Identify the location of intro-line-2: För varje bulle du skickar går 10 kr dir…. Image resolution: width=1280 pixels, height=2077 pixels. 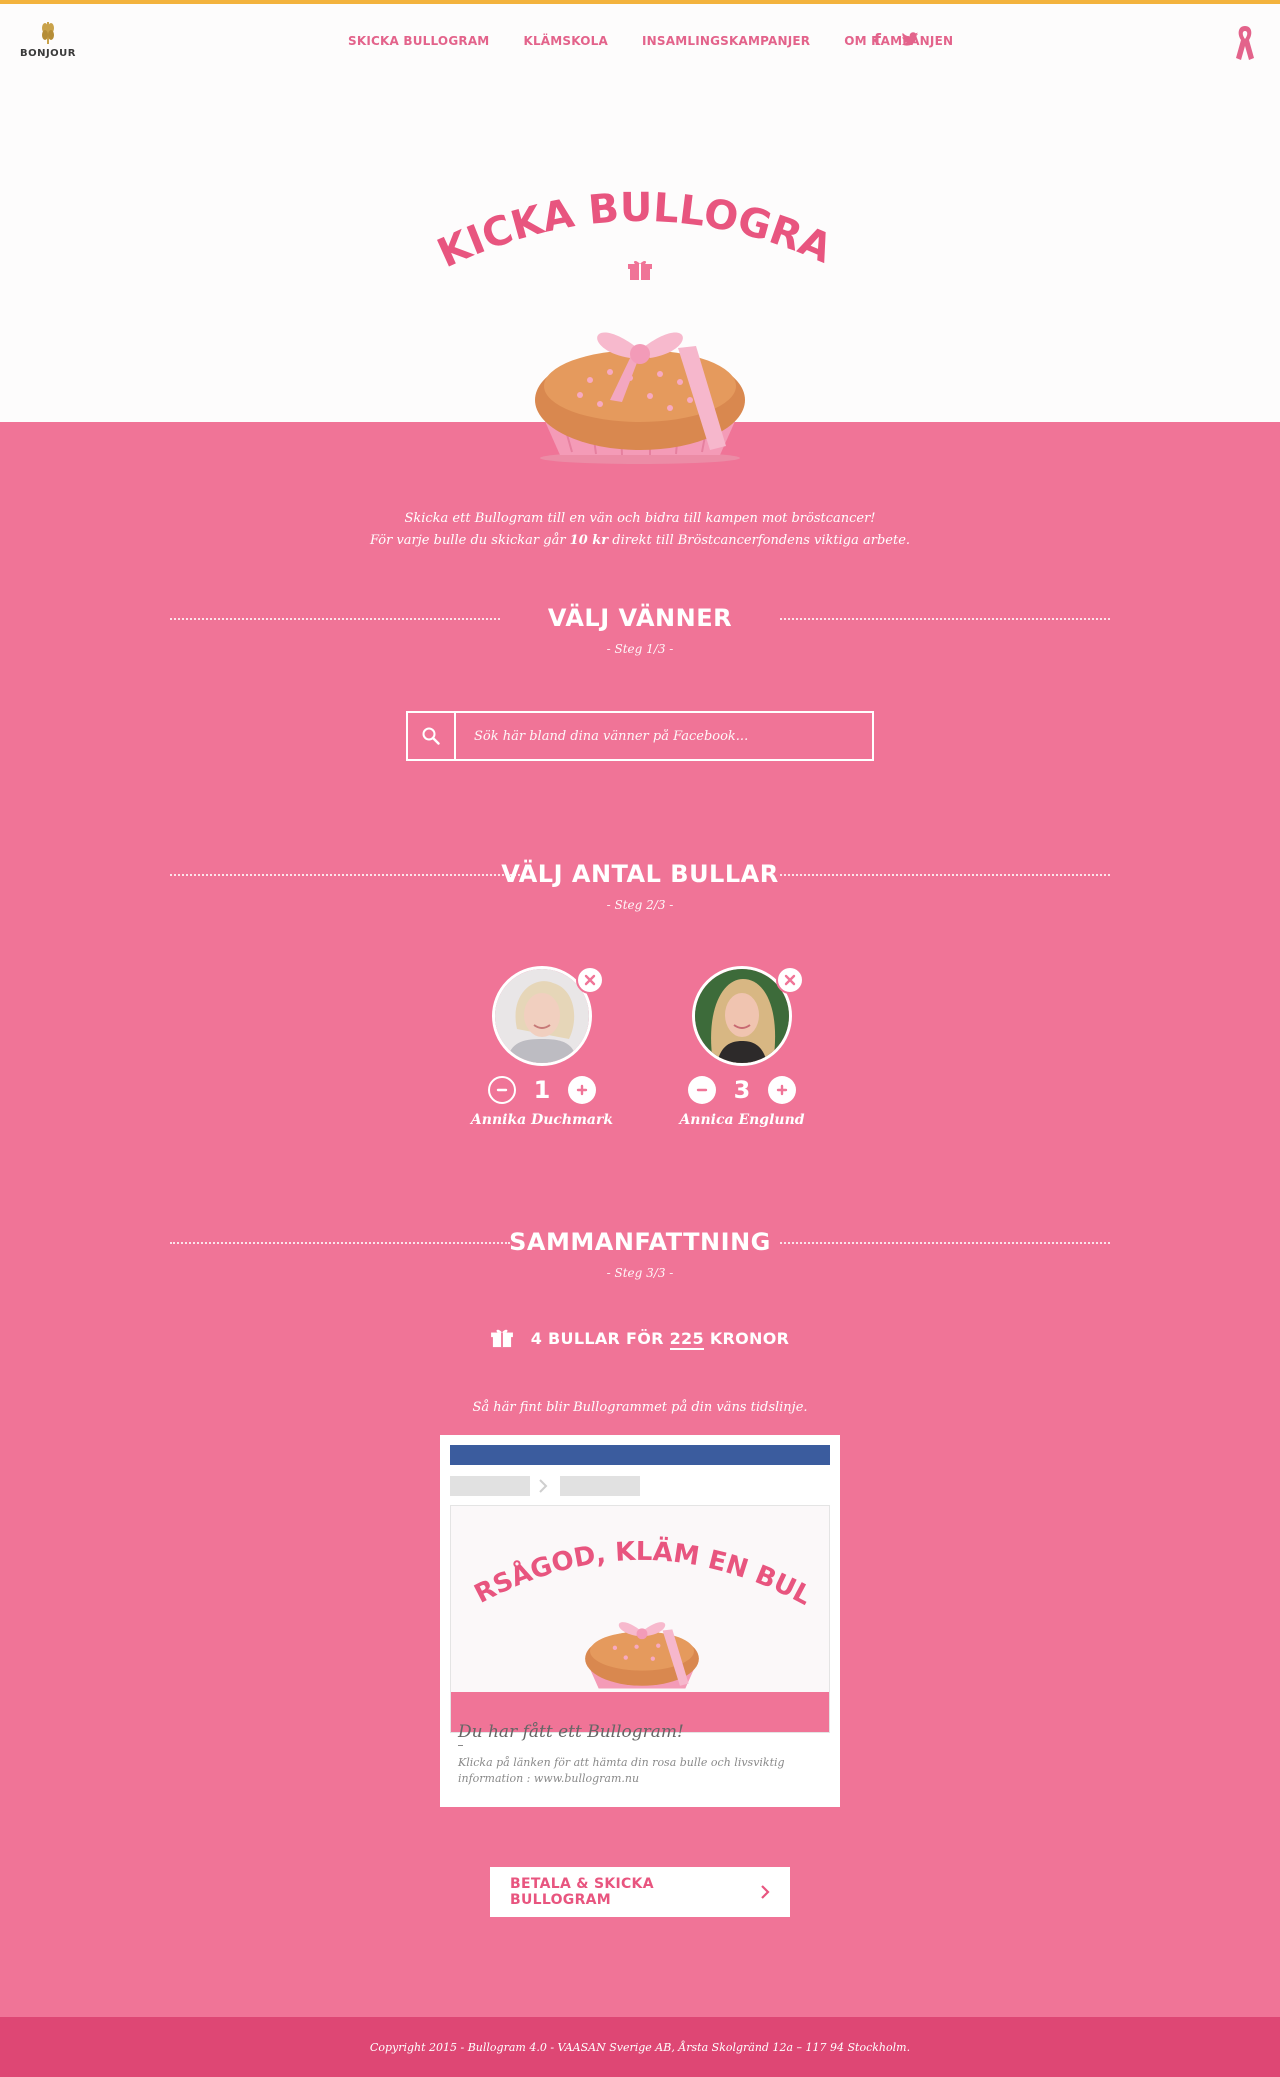
(640, 540).